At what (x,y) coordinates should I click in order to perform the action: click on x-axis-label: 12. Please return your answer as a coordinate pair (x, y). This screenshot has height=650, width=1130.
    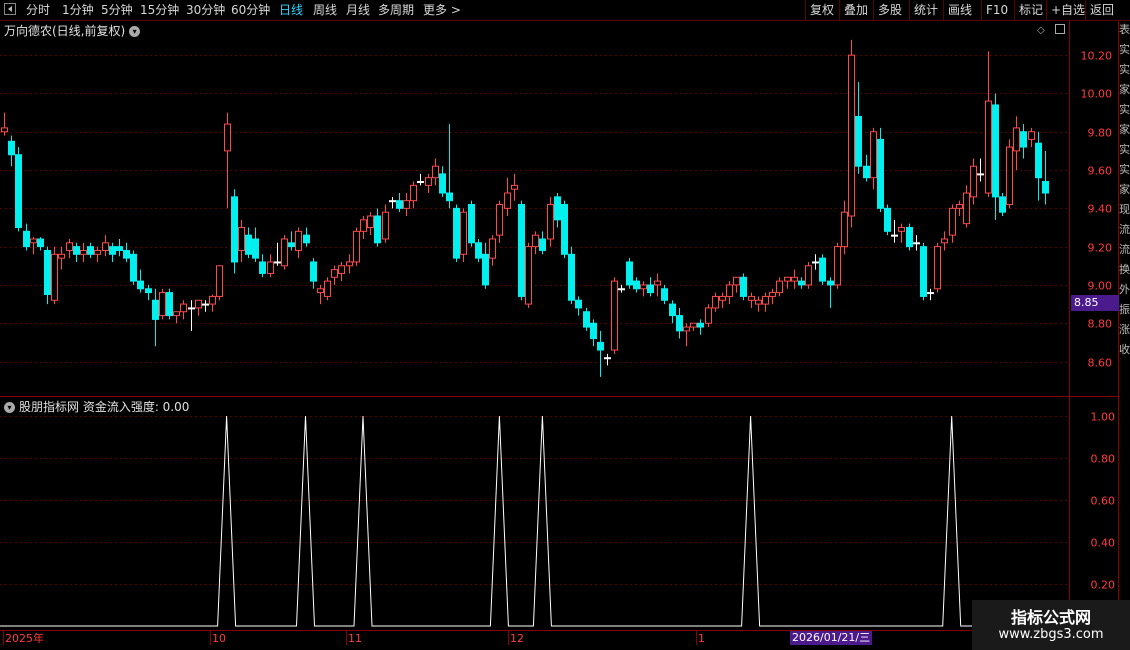
    Looking at the image, I should click on (517, 638).